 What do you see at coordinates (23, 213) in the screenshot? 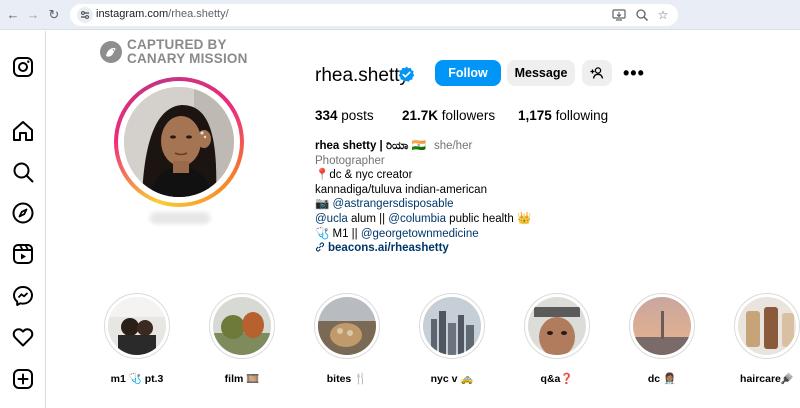
I see `explore-icon` at bounding box center [23, 213].